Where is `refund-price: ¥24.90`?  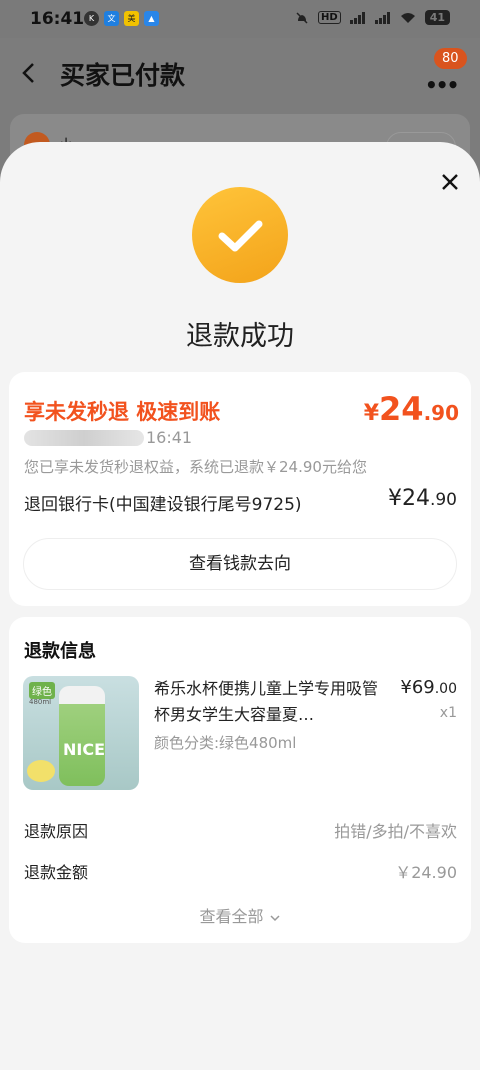
refund-price: ¥24.90 is located at coordinates (411, 409).